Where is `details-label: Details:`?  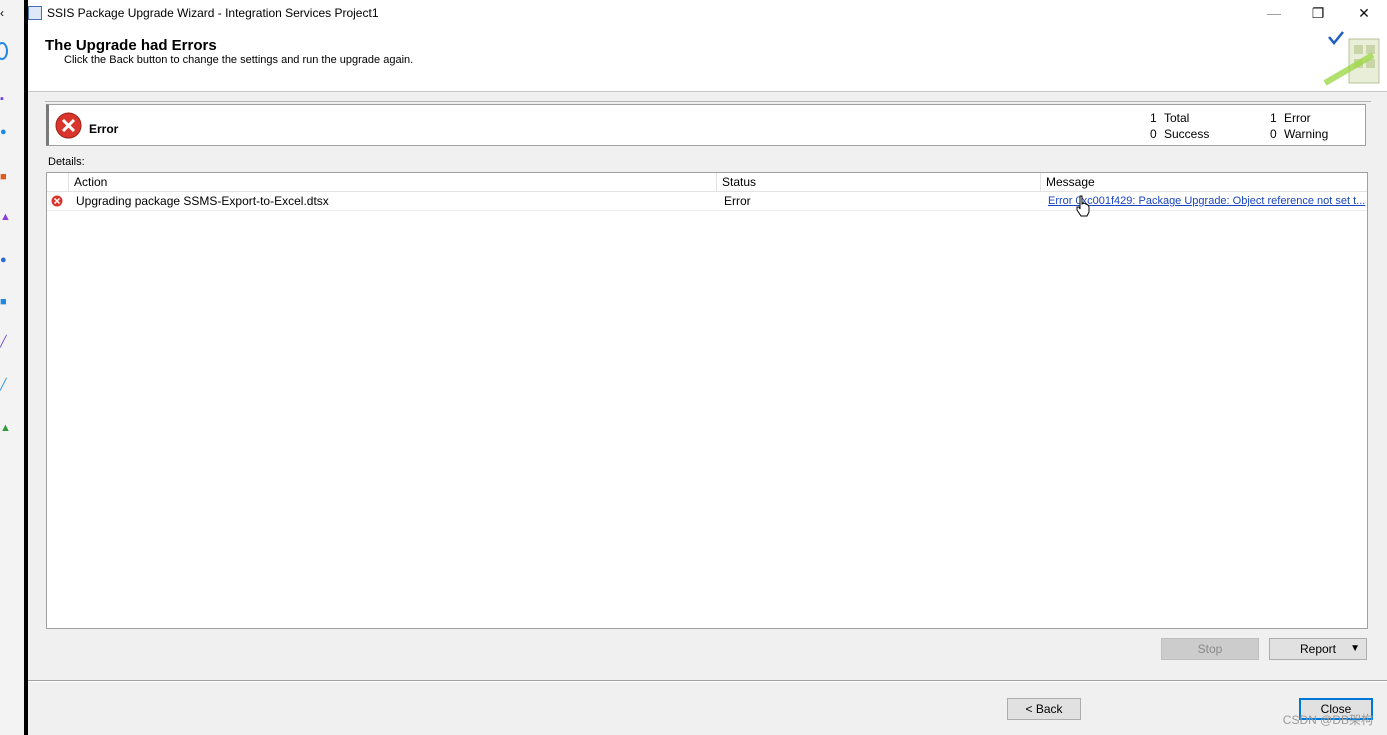
details-label: Details: is located at coordinates (66, 162).